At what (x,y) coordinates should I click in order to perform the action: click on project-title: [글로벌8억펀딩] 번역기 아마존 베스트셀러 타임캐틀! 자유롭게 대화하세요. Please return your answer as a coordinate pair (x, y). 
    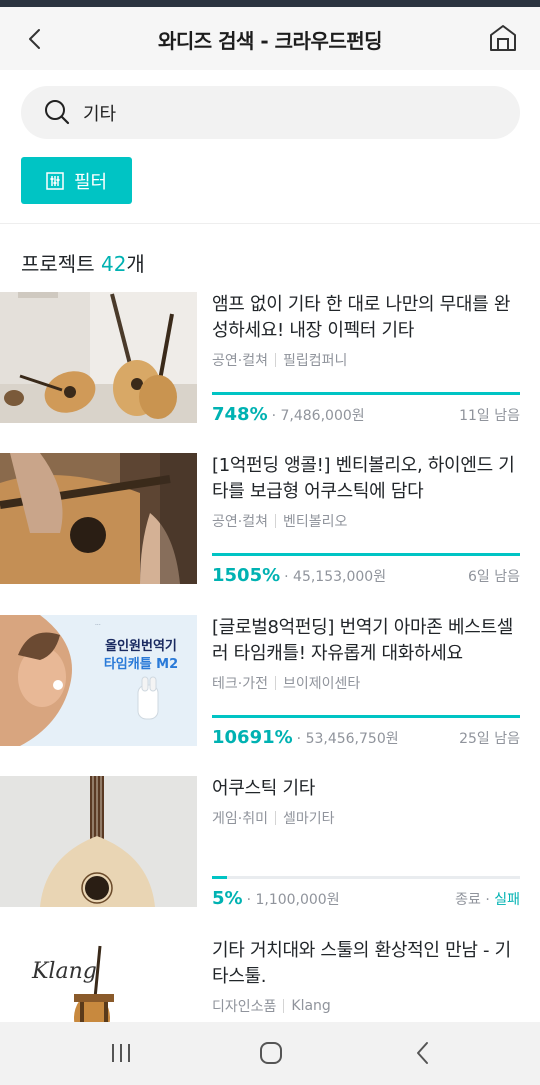
    Looking at the image, I should click on (366, 641).